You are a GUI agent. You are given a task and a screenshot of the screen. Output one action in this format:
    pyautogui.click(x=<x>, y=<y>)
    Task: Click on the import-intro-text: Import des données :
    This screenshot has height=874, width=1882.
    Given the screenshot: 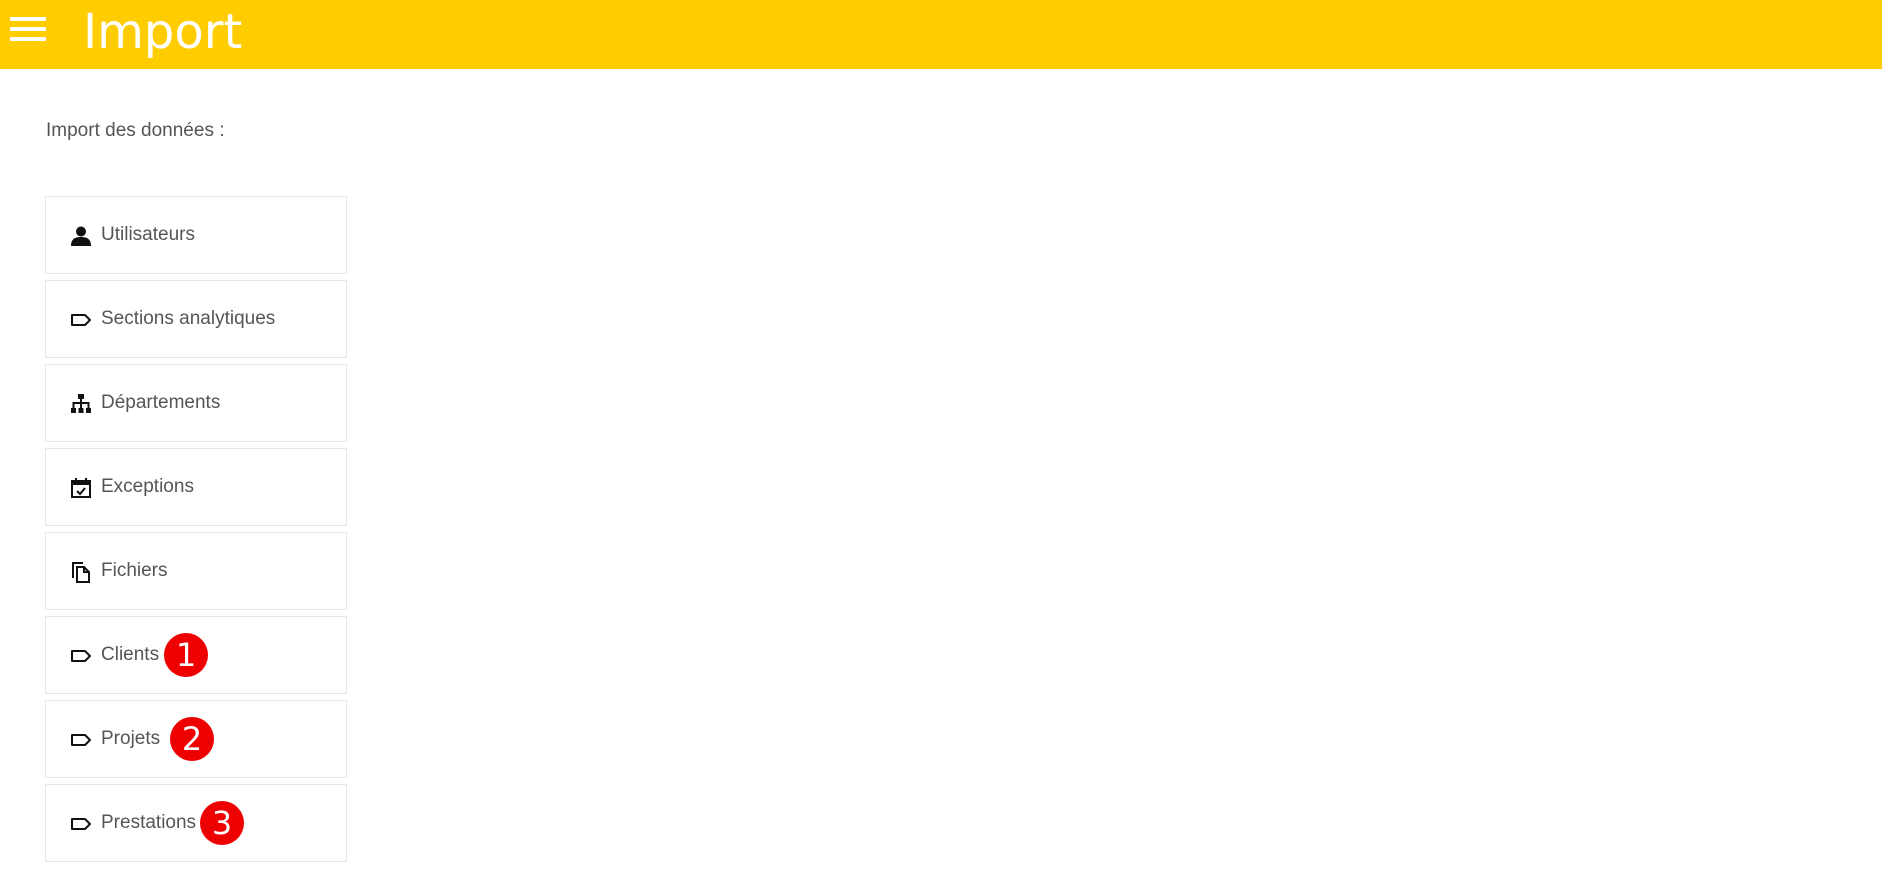 What is the action you would take?
    pyautogui.click(x=135, y=130)
    